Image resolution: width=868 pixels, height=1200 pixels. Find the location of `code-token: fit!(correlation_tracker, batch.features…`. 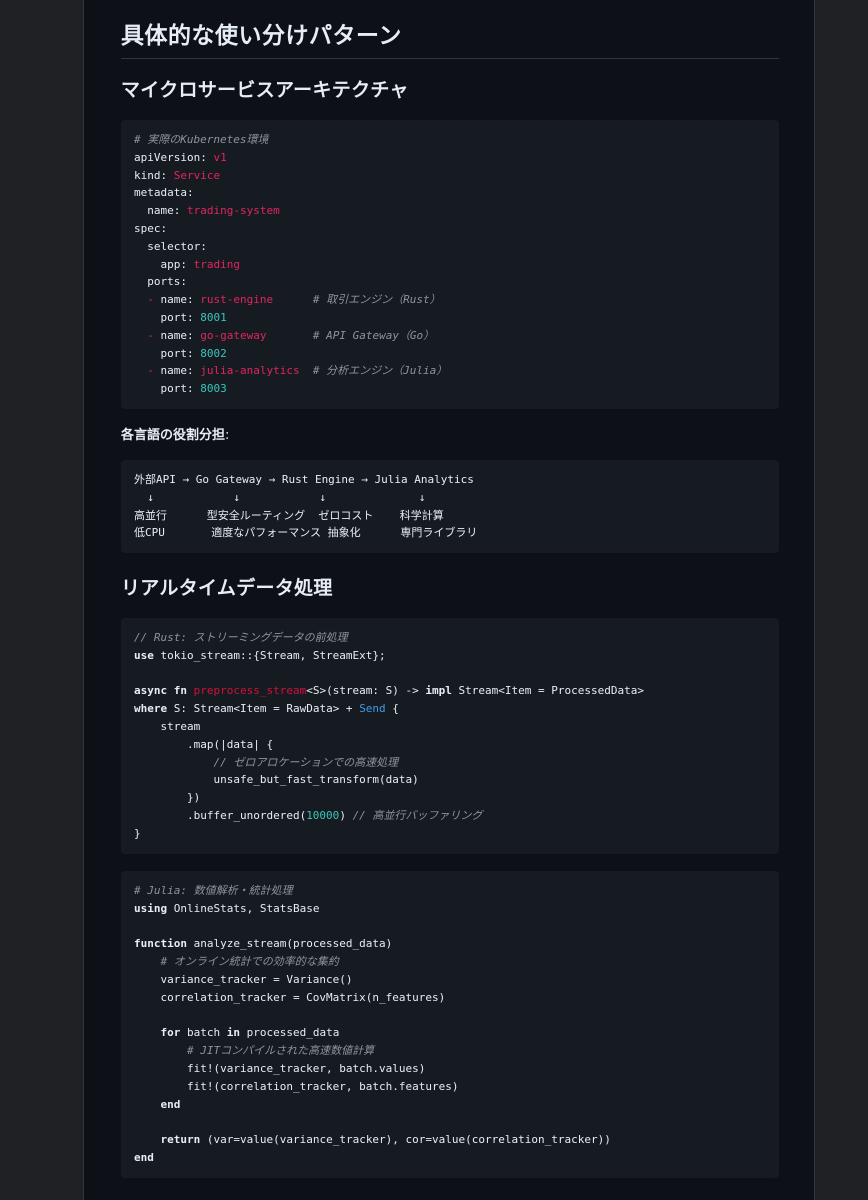

code-token: fit!(correlation_tracker, batch.features… is located at coordinates (296, 1086).